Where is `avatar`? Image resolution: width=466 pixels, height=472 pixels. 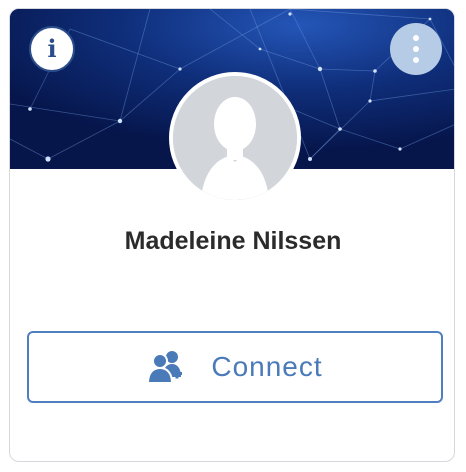
avatar is located at coordinates (235, 138).